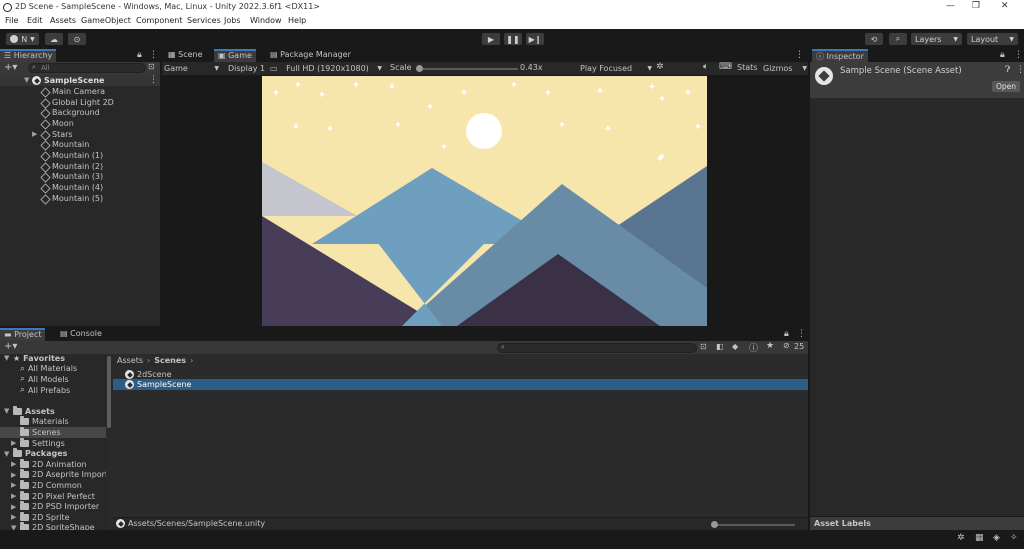  I want to click on minimize-button: —, so click(950, 6).